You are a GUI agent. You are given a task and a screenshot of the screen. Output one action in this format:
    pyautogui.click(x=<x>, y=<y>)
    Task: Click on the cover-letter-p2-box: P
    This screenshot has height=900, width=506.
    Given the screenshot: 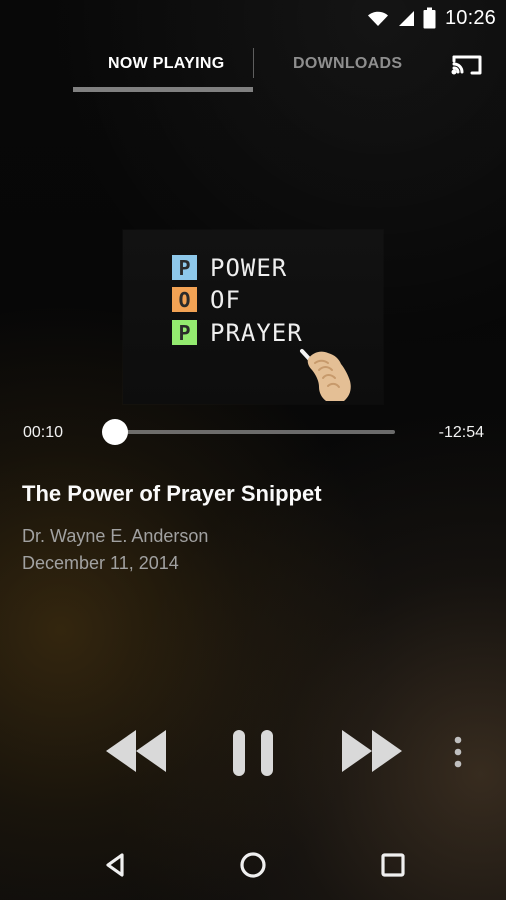 What is the action you would take?
    pyautogui.click(x=184, y=332)
    